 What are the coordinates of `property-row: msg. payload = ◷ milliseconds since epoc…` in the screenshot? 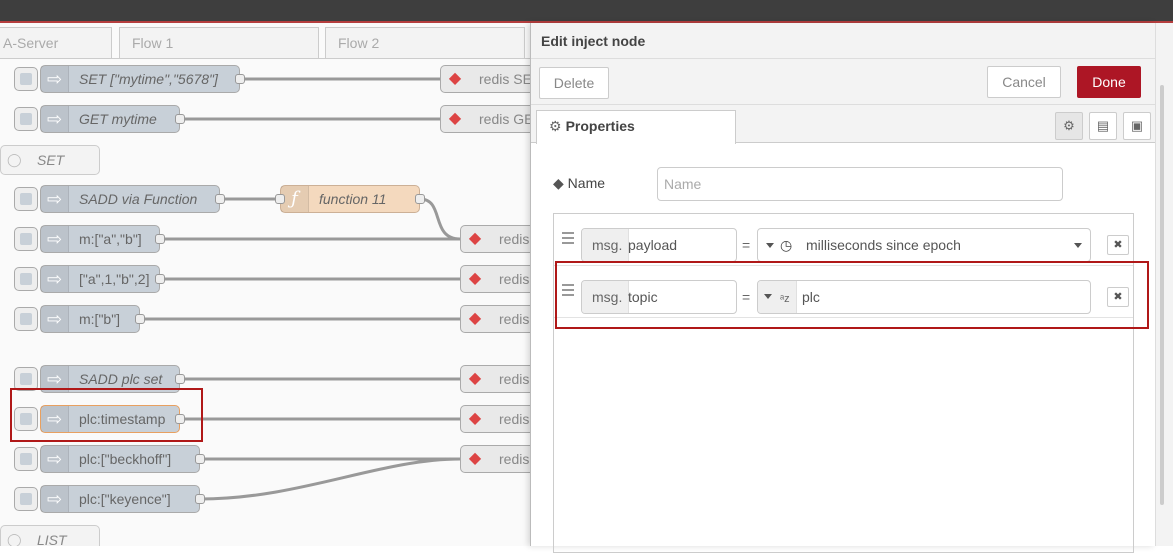 It's located at (843, 240).